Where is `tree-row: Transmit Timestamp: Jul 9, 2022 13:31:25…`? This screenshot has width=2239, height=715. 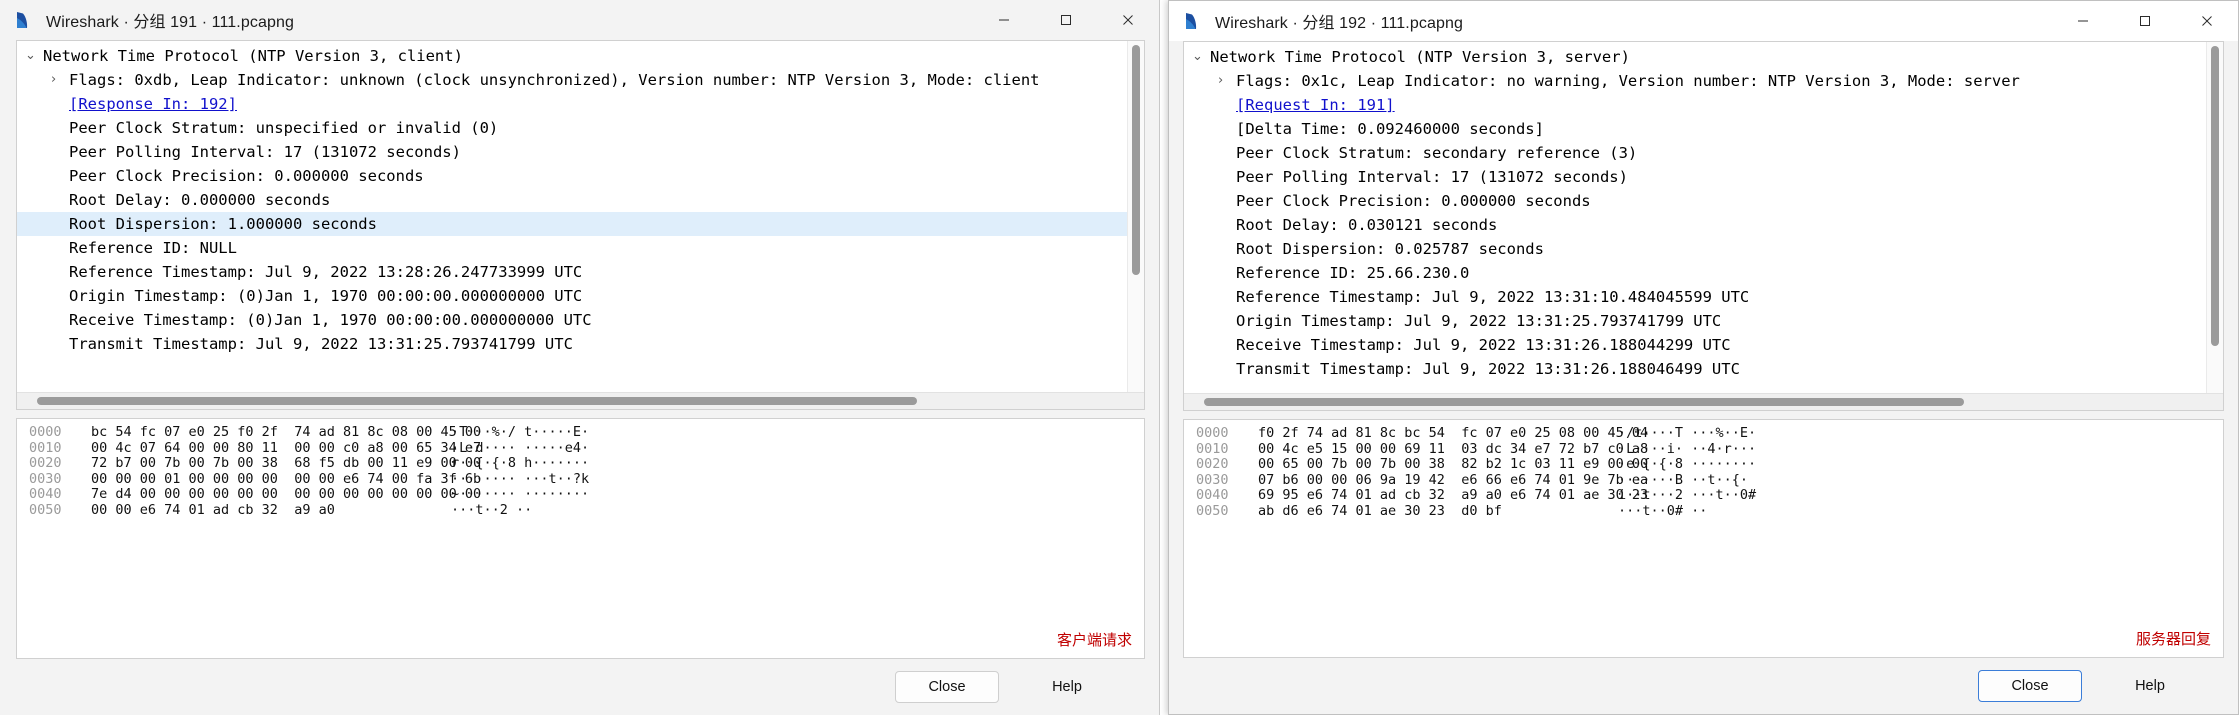 tree-row: Transmit Timestamp: Jul 9, 2022 13:31:25… is located at coordinates (580, 344).